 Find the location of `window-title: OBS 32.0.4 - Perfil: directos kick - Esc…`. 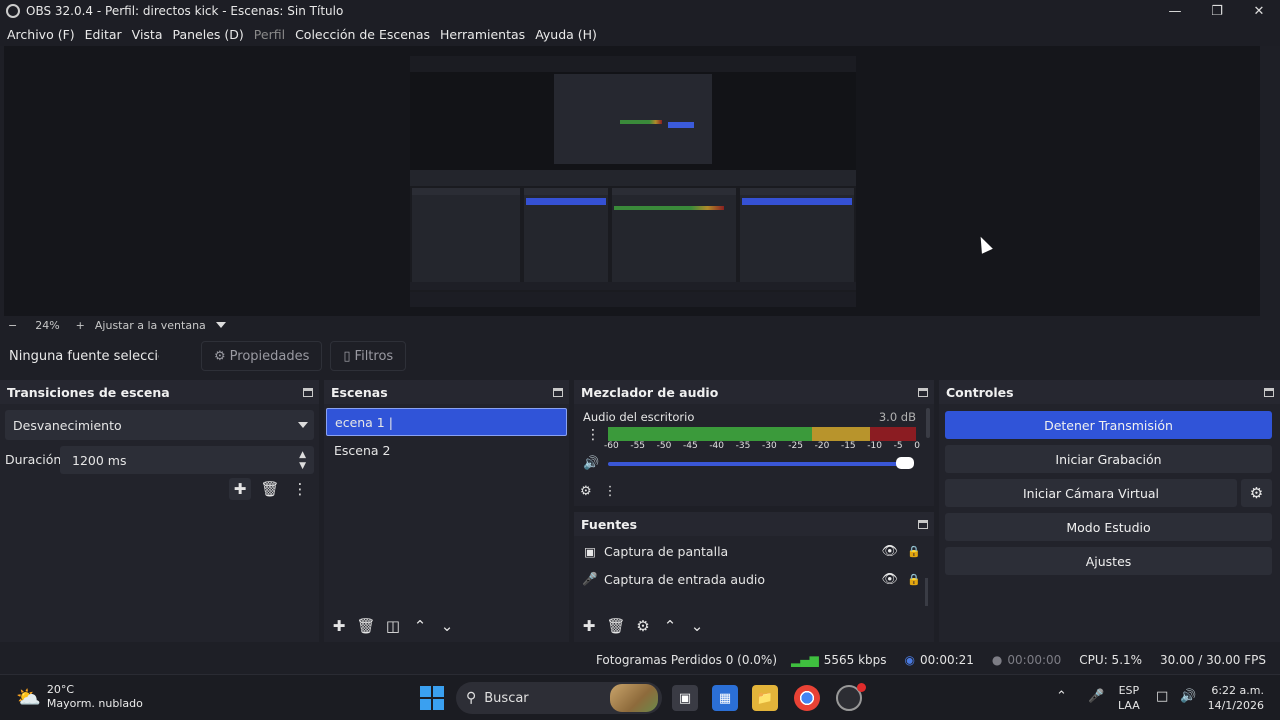

window-title: OBS 32.0.4 - Perfil: directos kick - Esc… is located at coordinates (185, 11).